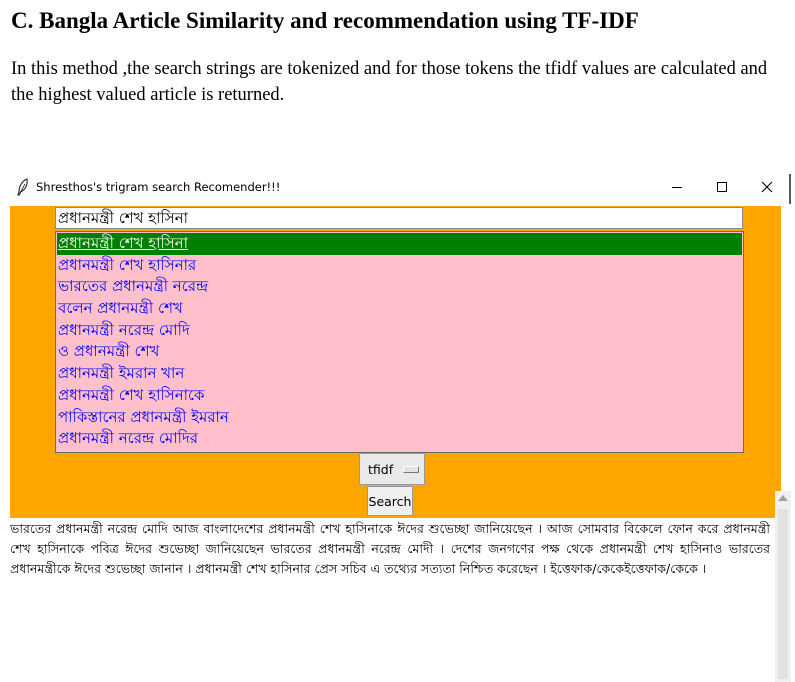 The height and width of the screenshot is (682, 795). Describe the element at coordinates (399, 244) in the screenshot. I see `suggestion-item: প্রধানমন্ত্রী শেখ হাসিনা` at that location.